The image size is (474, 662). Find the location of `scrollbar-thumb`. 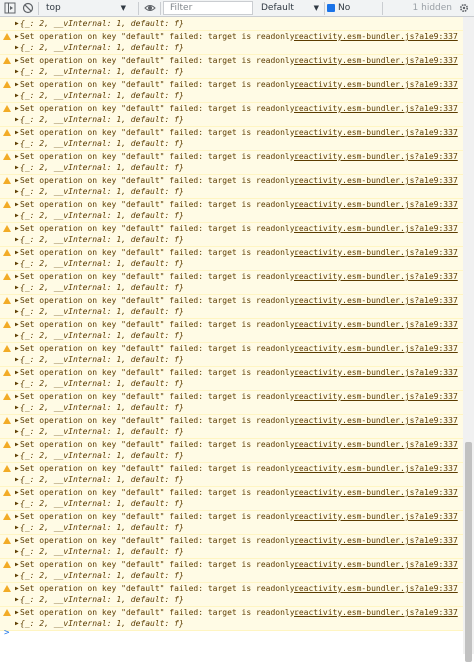

scrollbar-thumb is located at coordinates (468, 552).